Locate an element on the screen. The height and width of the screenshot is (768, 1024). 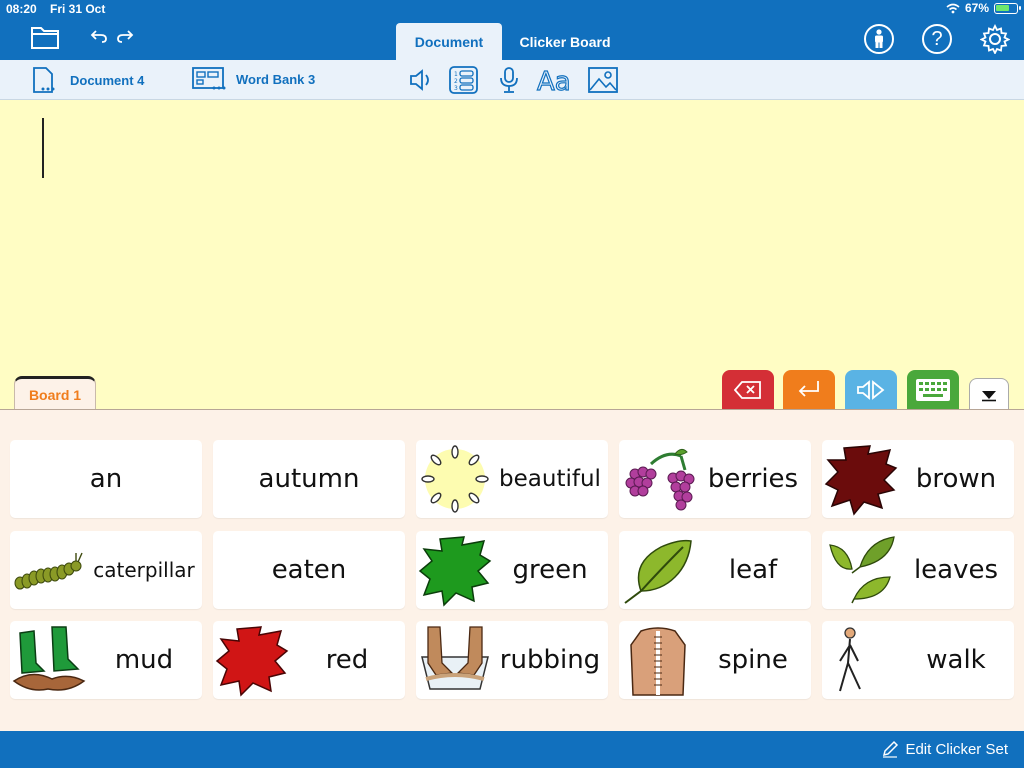
gear-icon is located at coordinates (995, 40).